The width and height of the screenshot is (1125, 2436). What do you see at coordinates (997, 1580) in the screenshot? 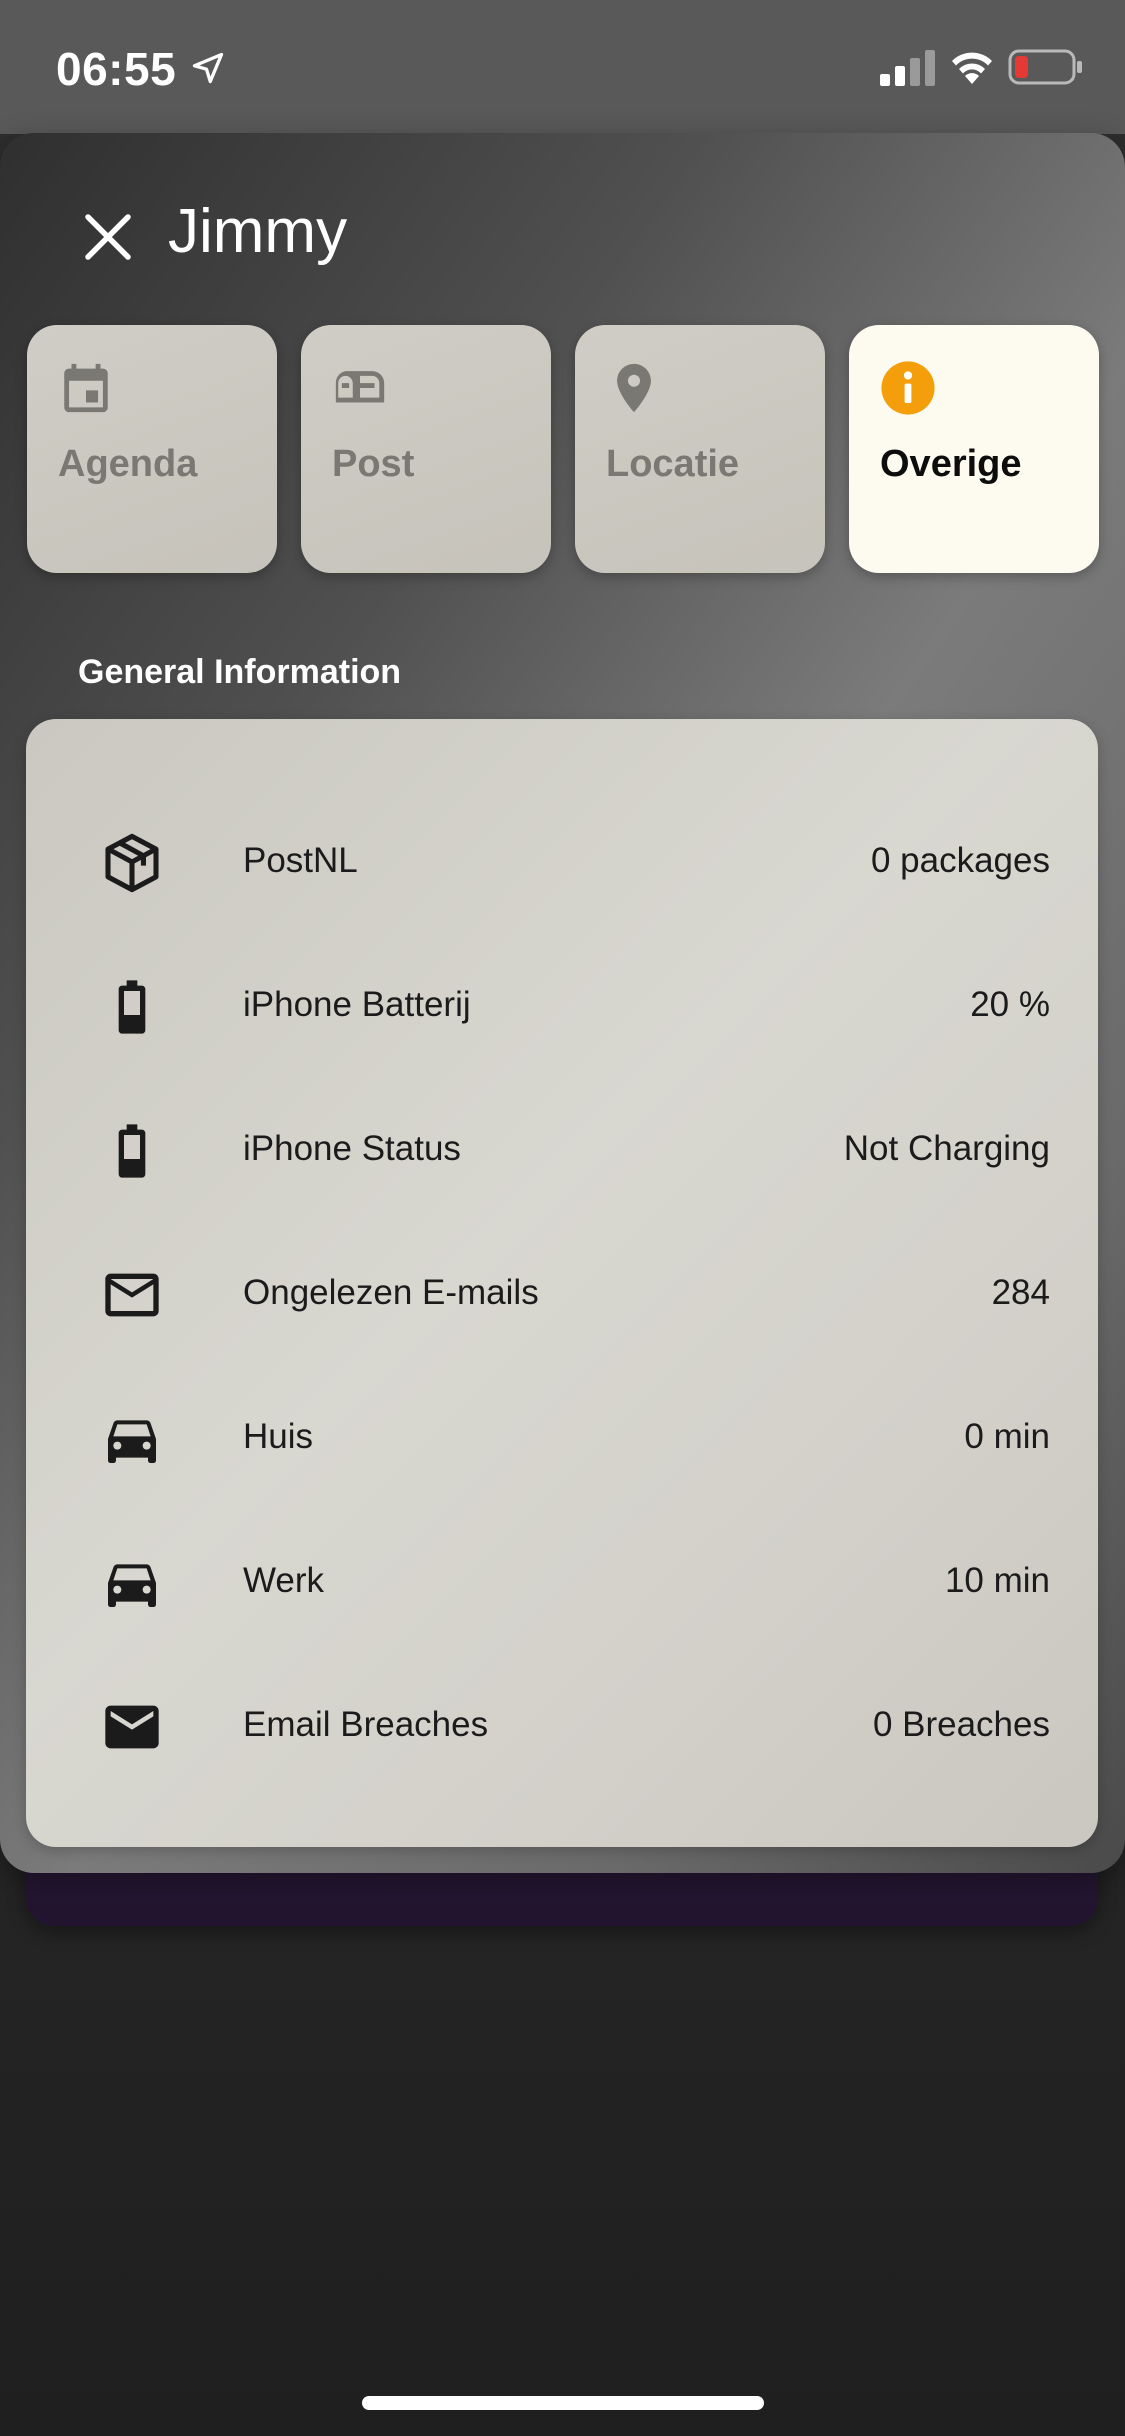
I see `row-value: 10 min` at bounding box center [997, 1580].